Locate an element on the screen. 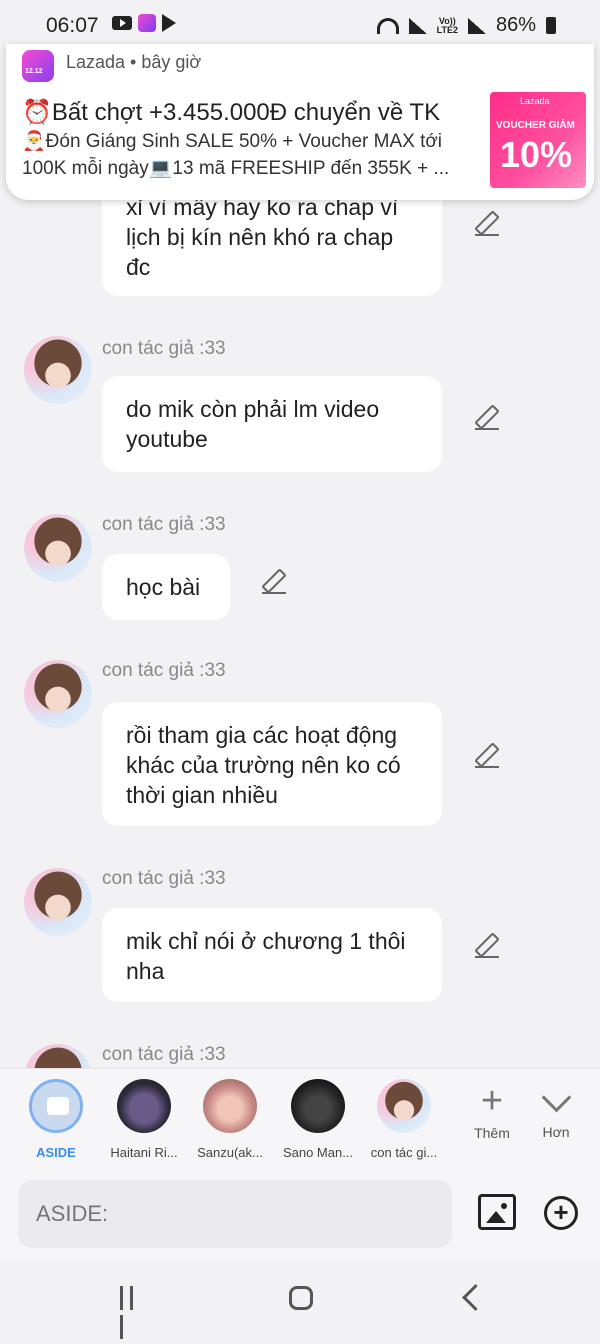 The width and height of the screenshot is (600, 1344). status-app-icons is located at coordinates (144, 23).